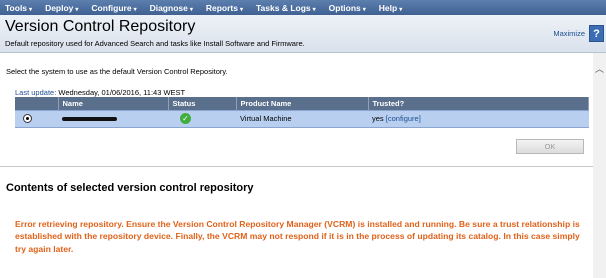  Describe the element at coordinates (18, 8) in the screenshot. I see `menu-tools: Tools ▾` at that location.